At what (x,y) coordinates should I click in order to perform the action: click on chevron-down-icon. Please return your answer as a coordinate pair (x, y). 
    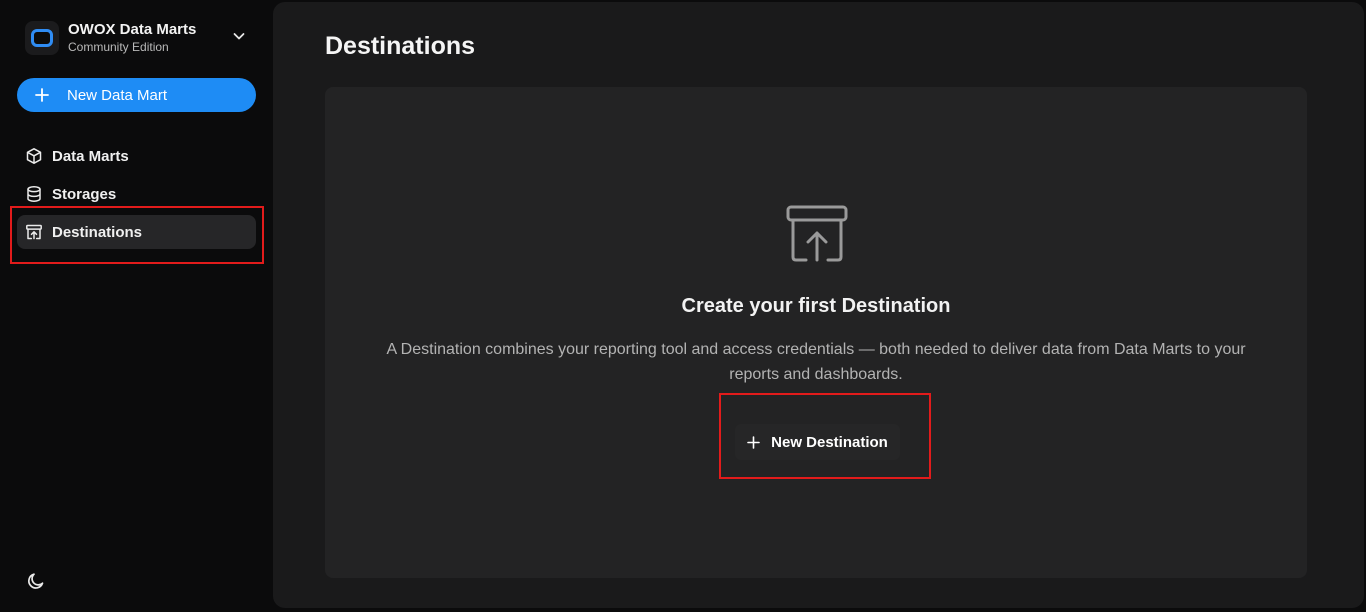
    Looking at the image, I should click on (239, 36).